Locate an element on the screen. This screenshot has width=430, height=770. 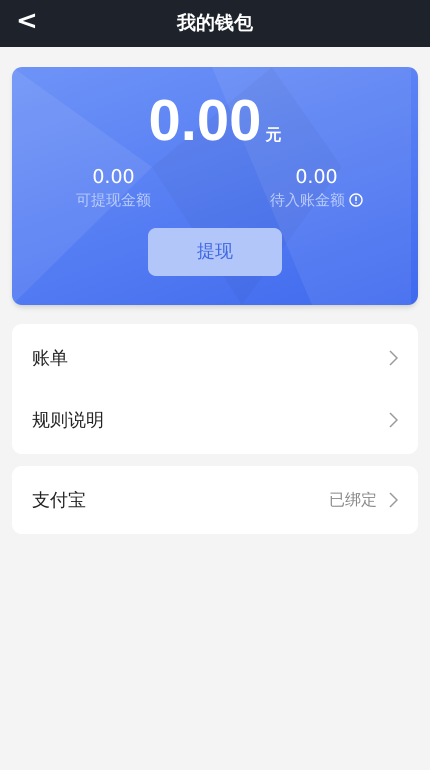
back-button: < is located at coordinates (27, 21).